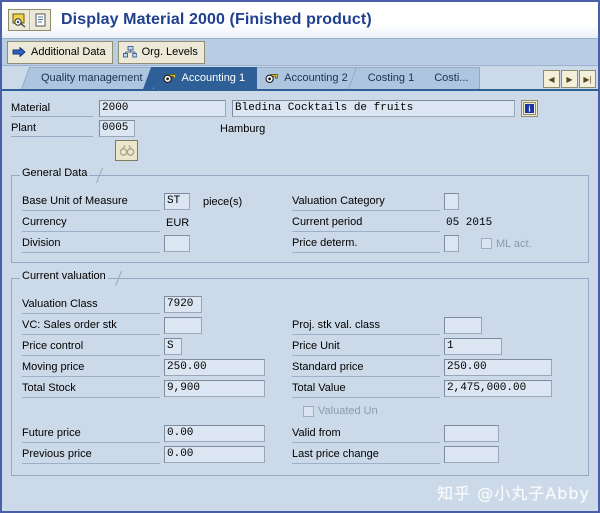 Image resolution: width=600 pixels, height=513 pixels. Describe the element at coordinates (471, 433) in the screenshot. I see `valid-from-input` at that location.